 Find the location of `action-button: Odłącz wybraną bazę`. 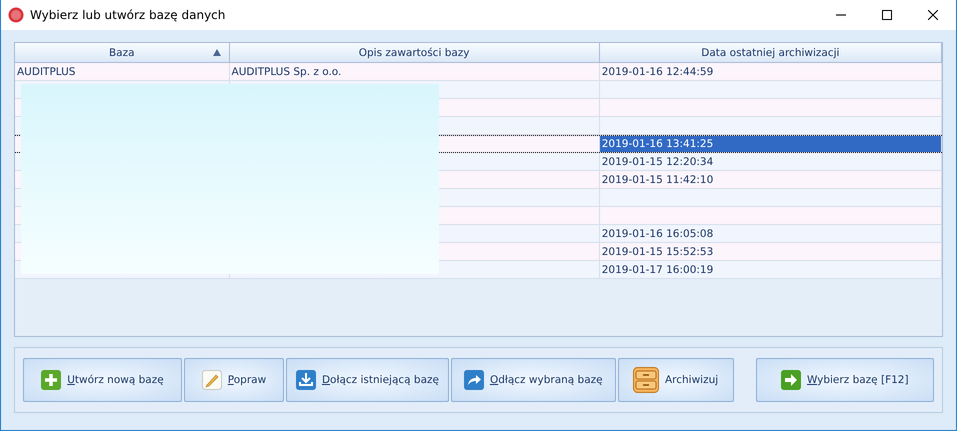

action-button: Odłącz wybraną bazę is located at coordinates (533, 380).